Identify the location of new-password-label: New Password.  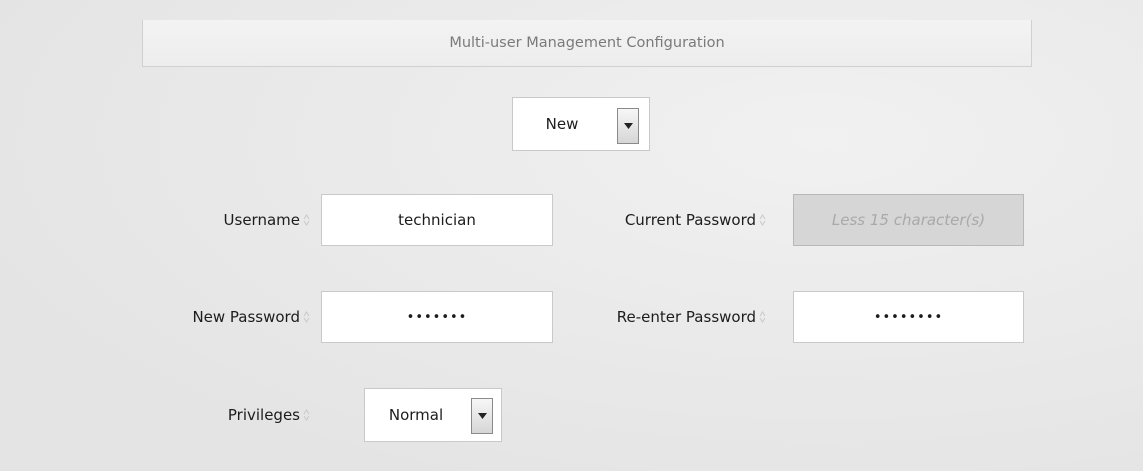
(215, 317).